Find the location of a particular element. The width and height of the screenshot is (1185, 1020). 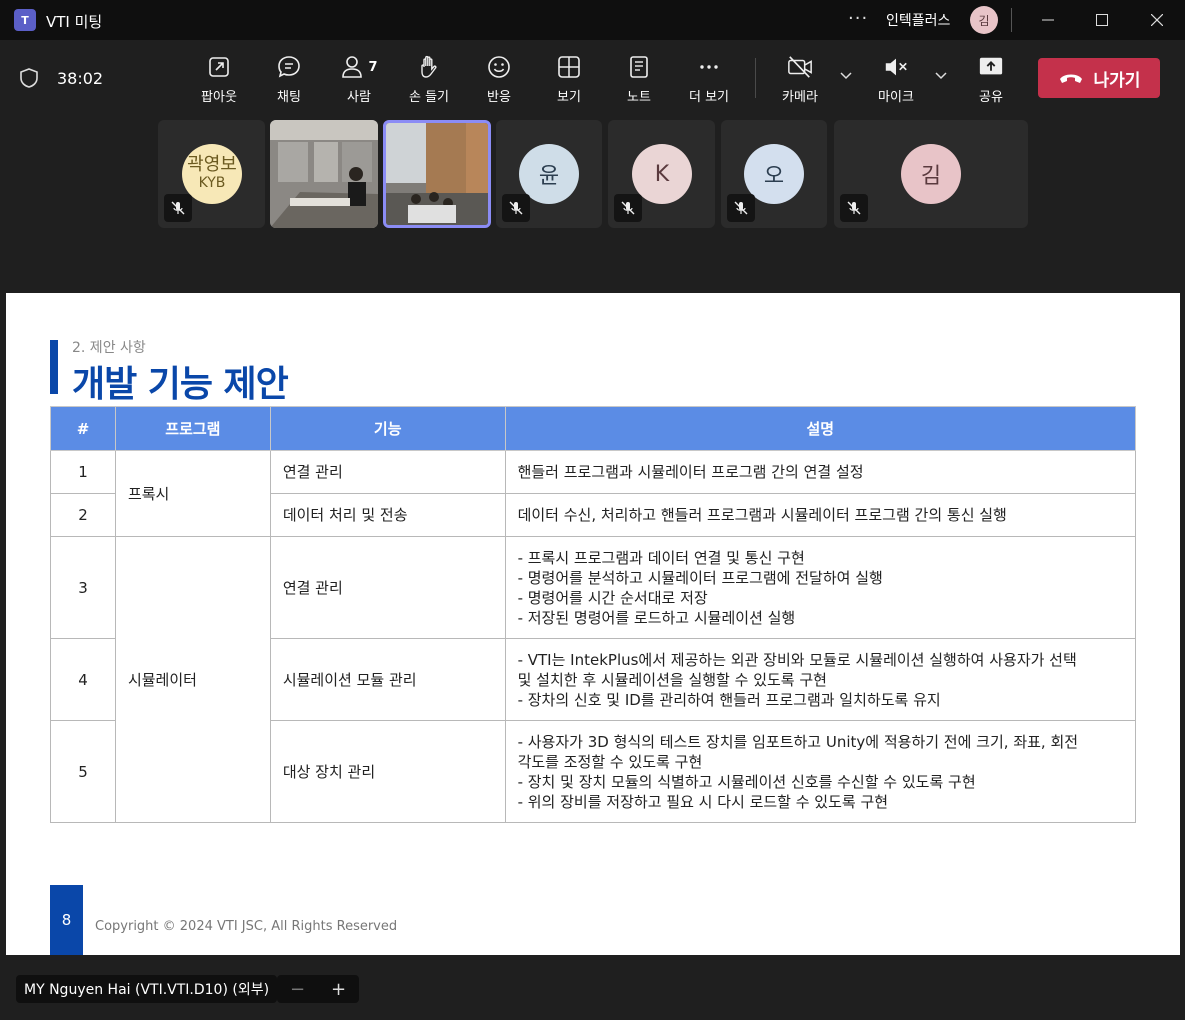

popout-icon is located at coordinates (219, 67).